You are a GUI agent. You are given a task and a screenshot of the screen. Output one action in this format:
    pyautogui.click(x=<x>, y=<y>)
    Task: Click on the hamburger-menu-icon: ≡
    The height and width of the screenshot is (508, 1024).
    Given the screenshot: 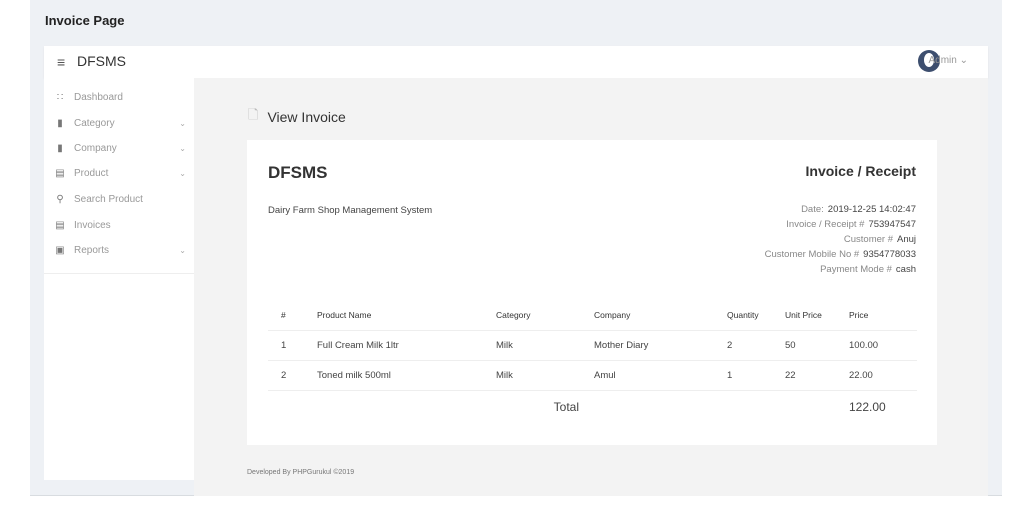 What is the action you would take?
    pyautogui.click(x=61, y=62)
    